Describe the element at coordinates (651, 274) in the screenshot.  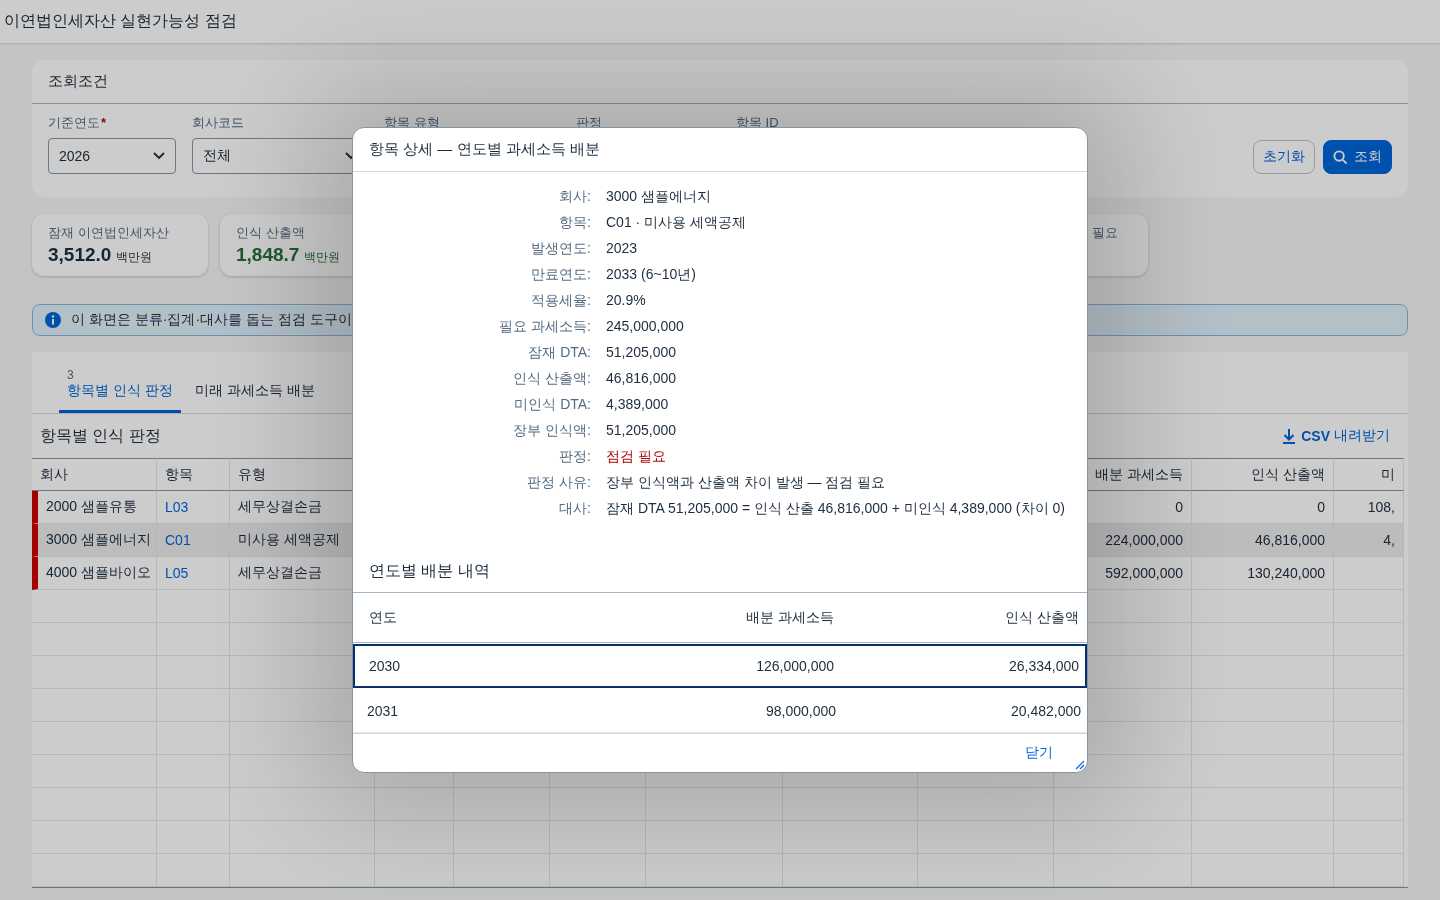
I see `detail-value: 2033 (6~10년)` at that location.